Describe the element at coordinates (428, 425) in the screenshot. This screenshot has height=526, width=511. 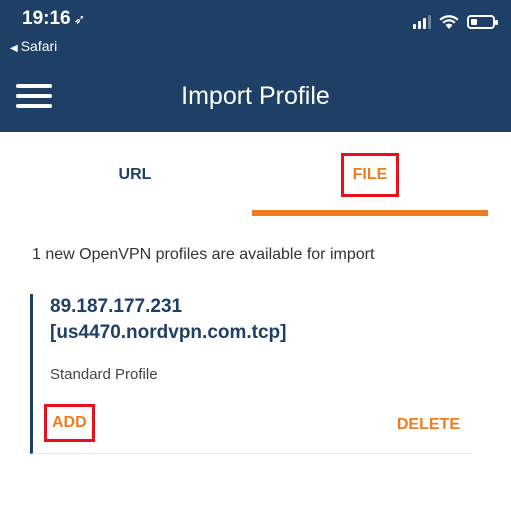
I see `delete-profile-button: DELETE` at that location.